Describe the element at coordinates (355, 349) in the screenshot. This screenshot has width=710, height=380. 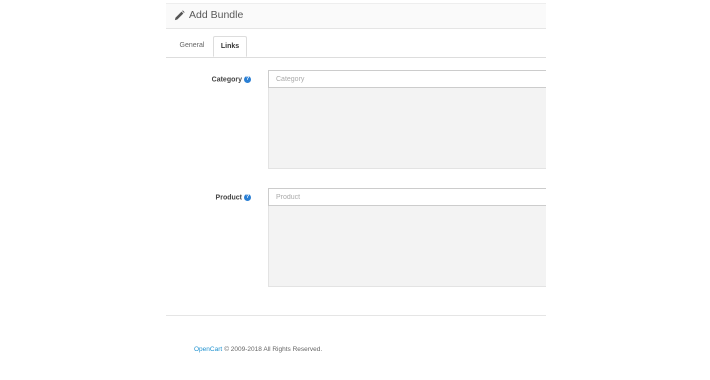
I see `footer: OpenCart © 2009-2018 All Rights Reserved.` at that location.